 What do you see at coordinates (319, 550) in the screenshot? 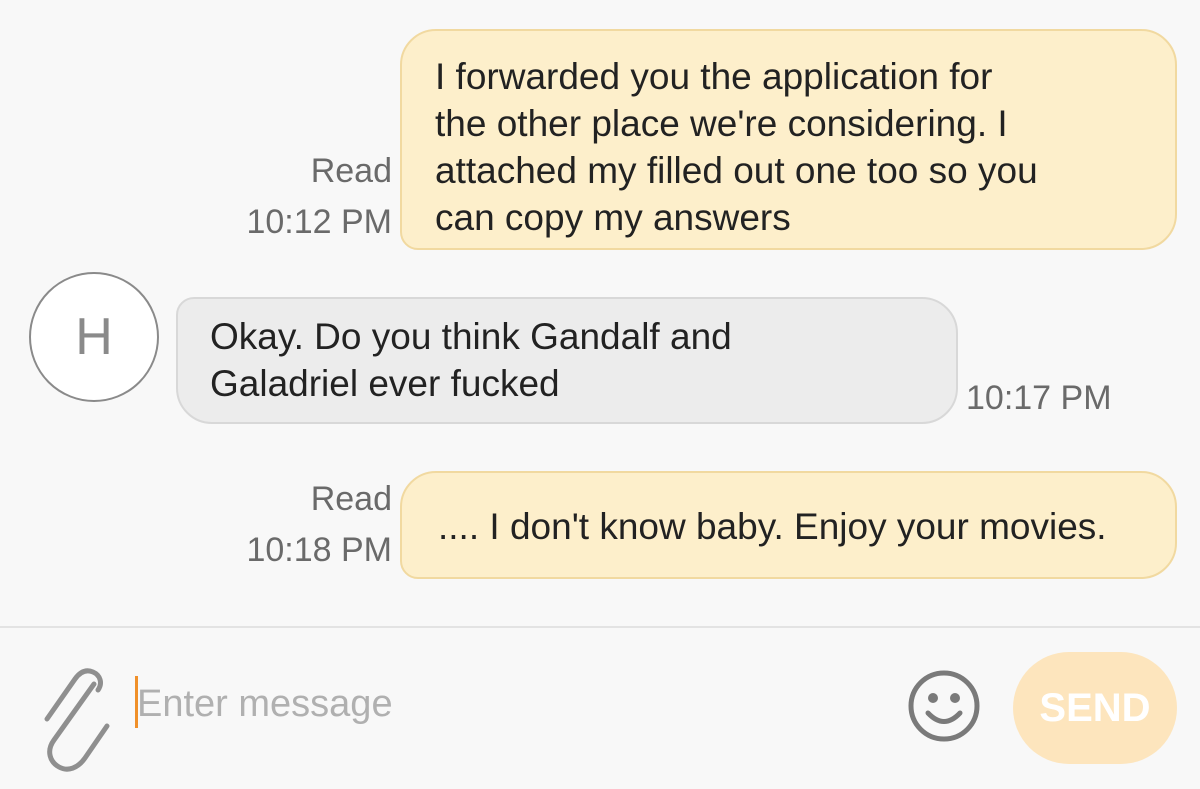
I see `message-timestamp: 10:18 PM` at bounding box center [319, 550].